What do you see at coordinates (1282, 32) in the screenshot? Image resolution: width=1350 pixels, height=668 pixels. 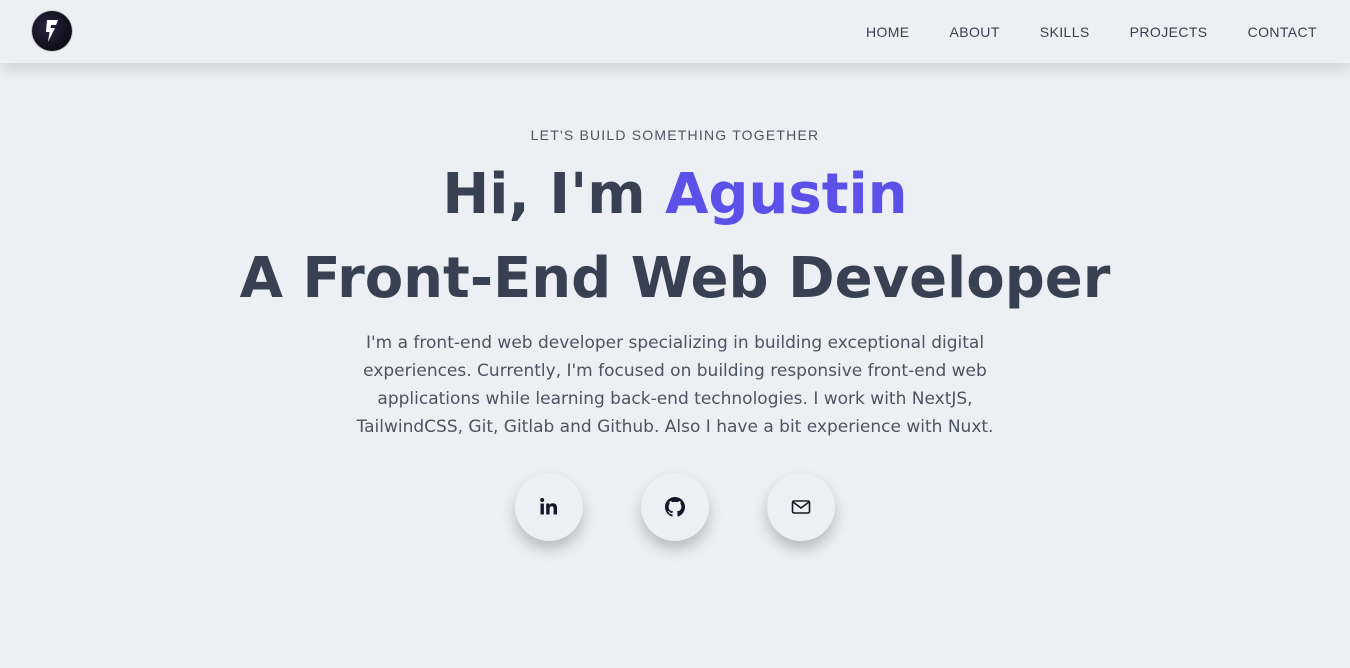 I see `nav-link-contact: CONTACT` at bounding box center [1282, 32].